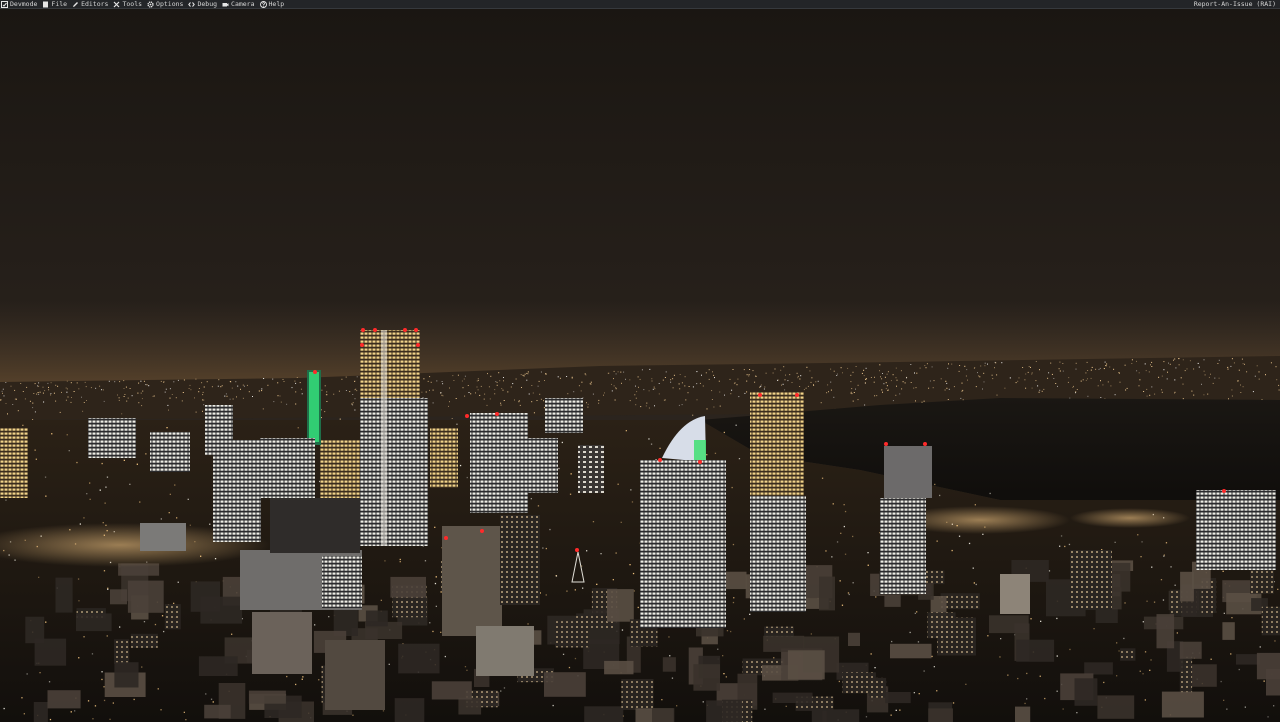  I want to click on menu-camera-label: Camera, so click(243, 4).